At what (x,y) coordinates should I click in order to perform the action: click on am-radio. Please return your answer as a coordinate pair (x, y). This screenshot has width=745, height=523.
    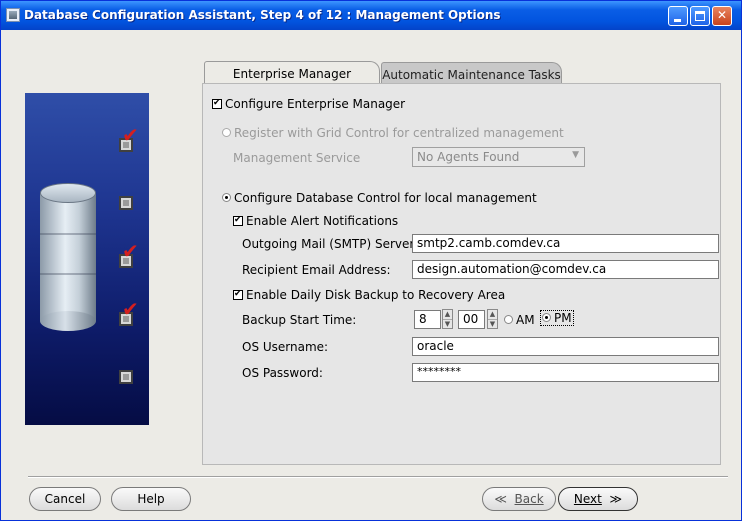
    Looking at the image, I should click on (508, 319).